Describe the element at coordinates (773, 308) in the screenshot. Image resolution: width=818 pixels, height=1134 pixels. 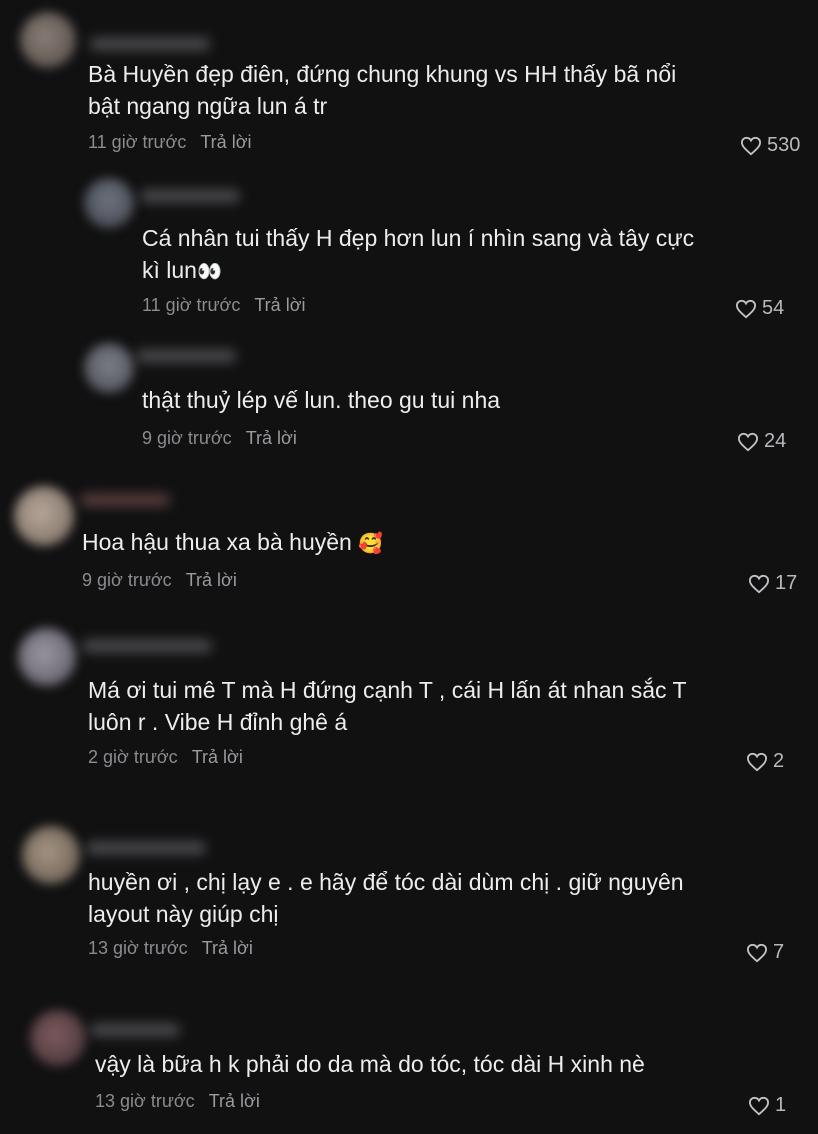
I see `like-count: 54` at that location.